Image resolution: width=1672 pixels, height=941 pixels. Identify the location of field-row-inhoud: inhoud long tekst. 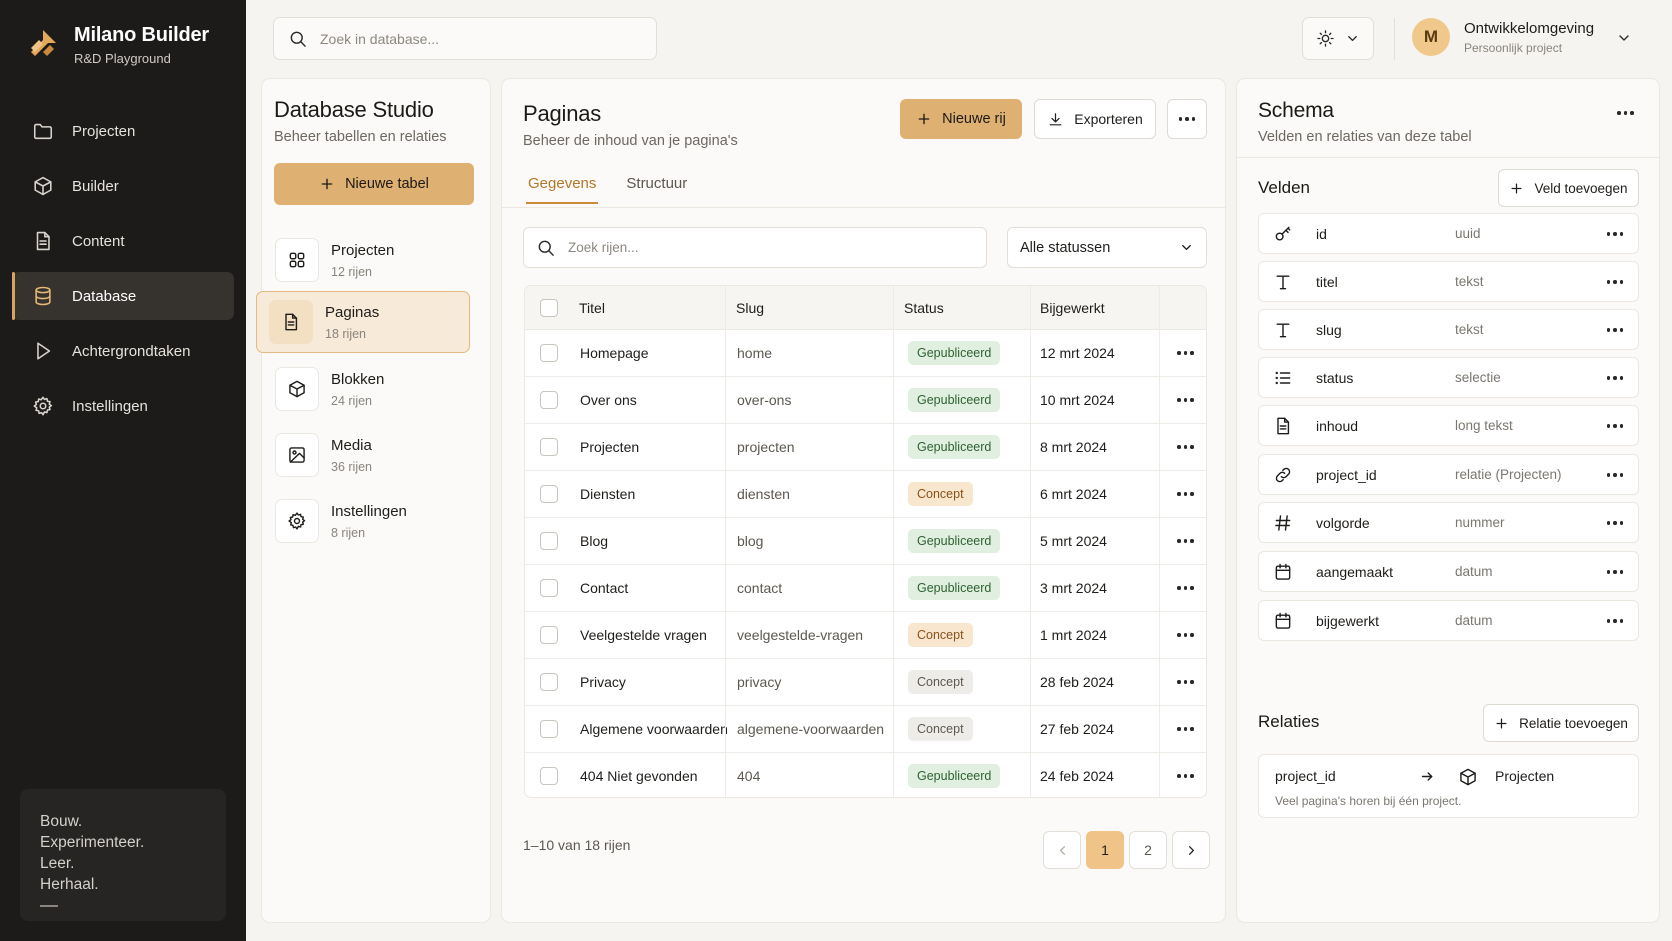
(1448, 425).